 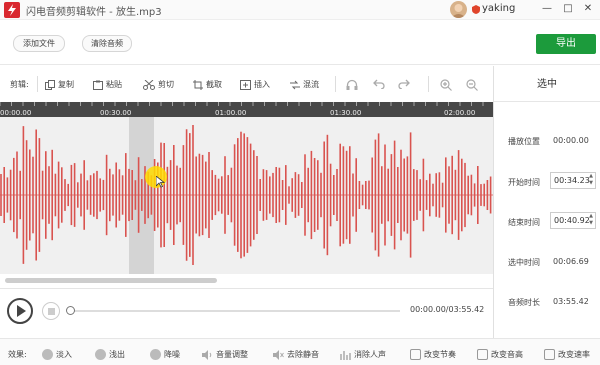 What do you see at coordinates (47, 354) in the screenshot?
I see `fade-in-icon` at bounding box center [47, 354].